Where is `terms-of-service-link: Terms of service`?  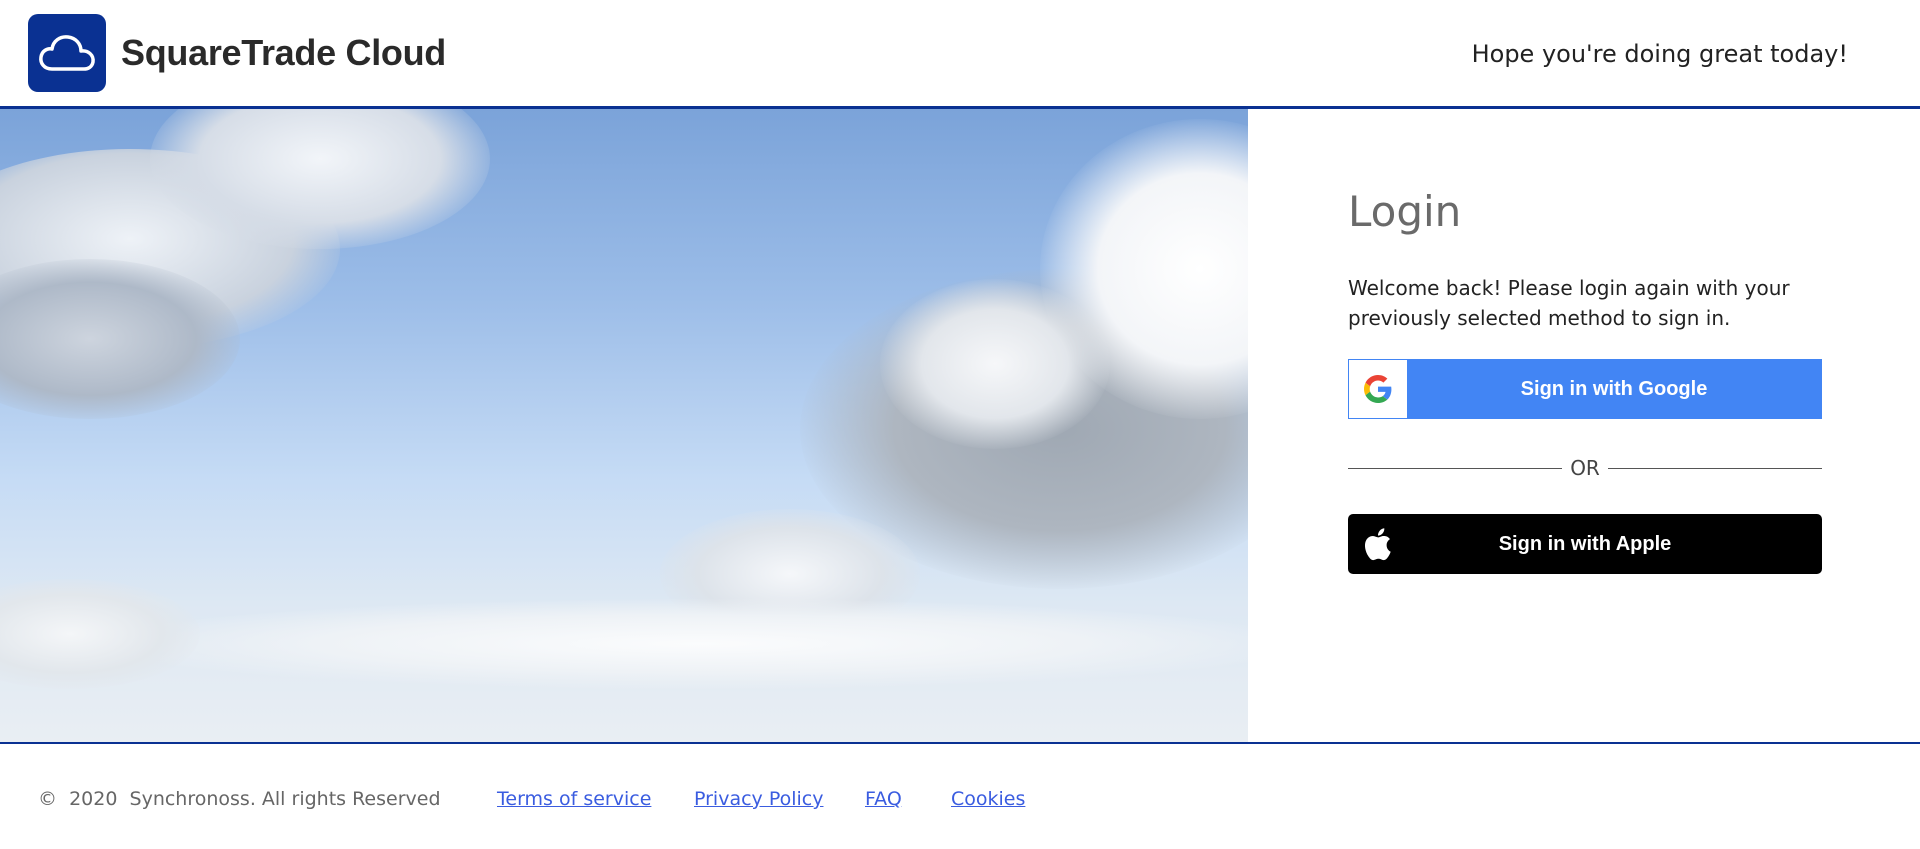 terms-of-service-link: Terms of service is located at coordinates (574, 799).